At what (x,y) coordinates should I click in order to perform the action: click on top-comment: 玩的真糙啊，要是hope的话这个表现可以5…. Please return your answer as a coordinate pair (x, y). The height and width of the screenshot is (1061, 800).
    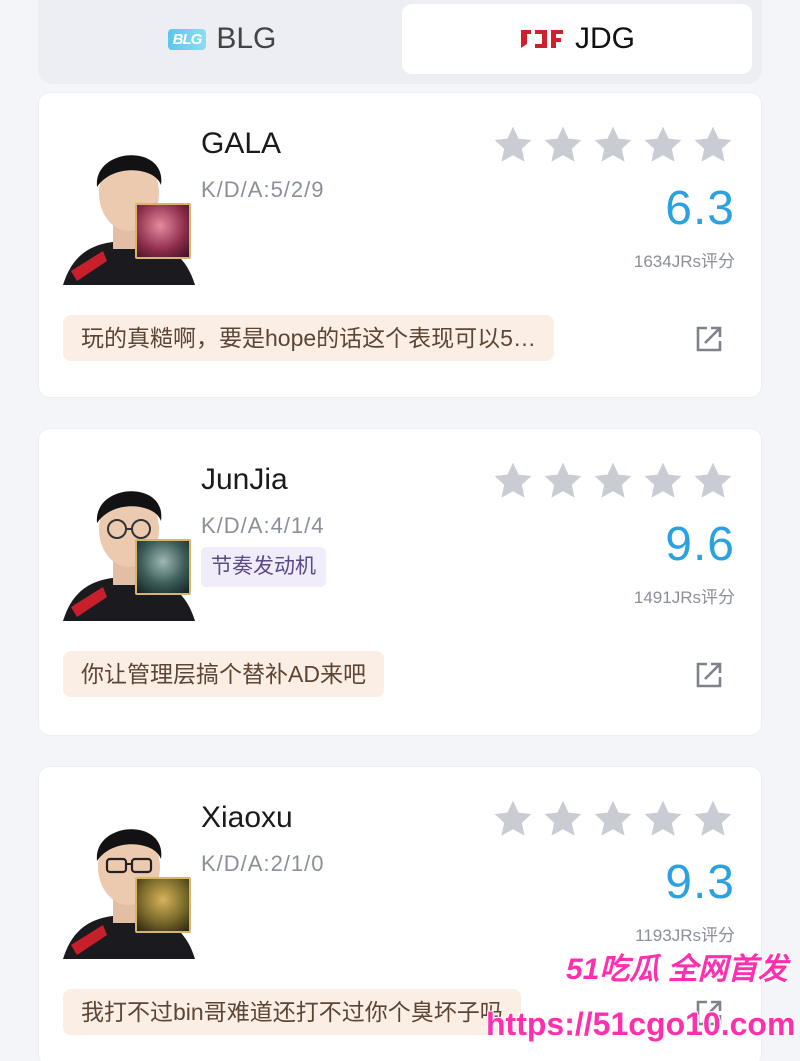
    Looking at the image, I should click on (308, 338).